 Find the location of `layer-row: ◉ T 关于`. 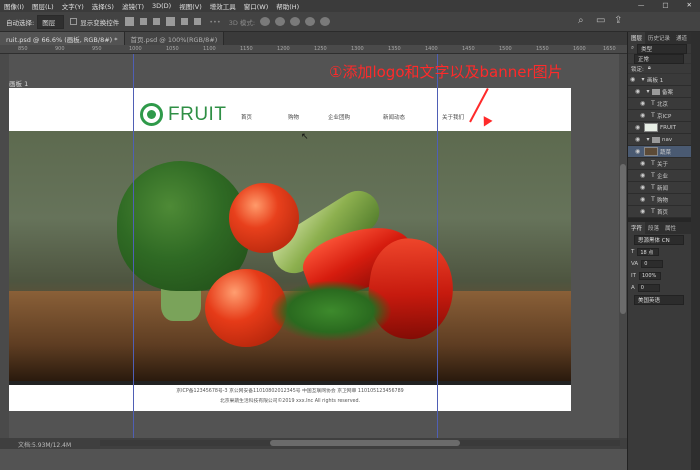

layer-row: ◉ T 关于 is located at coordinates (664, 164).